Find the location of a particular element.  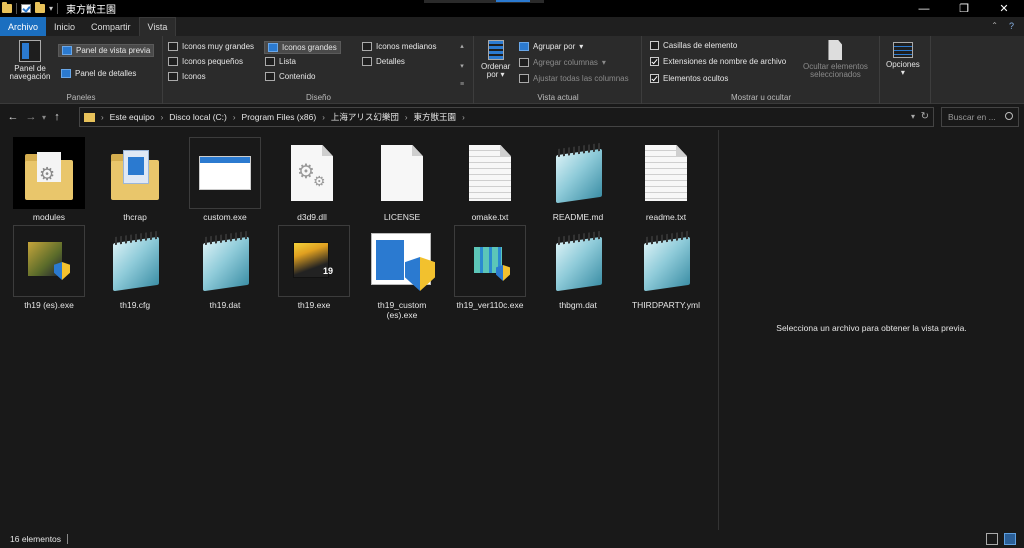

file-item: th19.dat is located at coordinates (225, 267).